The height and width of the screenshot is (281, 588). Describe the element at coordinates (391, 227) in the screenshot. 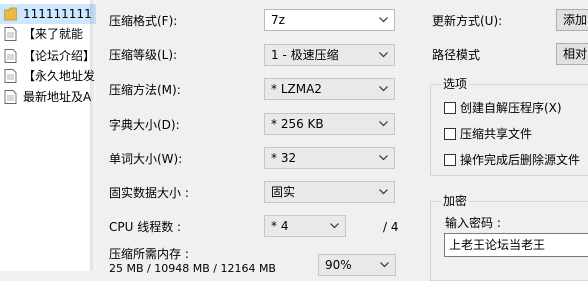

I see `threads-max: / 4` at that location.